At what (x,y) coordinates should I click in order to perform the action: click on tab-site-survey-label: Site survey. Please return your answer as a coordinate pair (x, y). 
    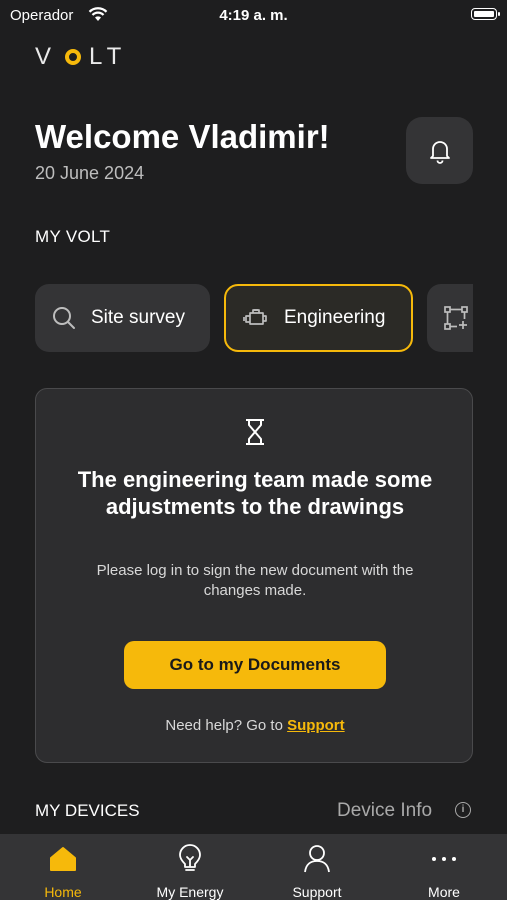
    Looking at the image, I should click on (138, 317).